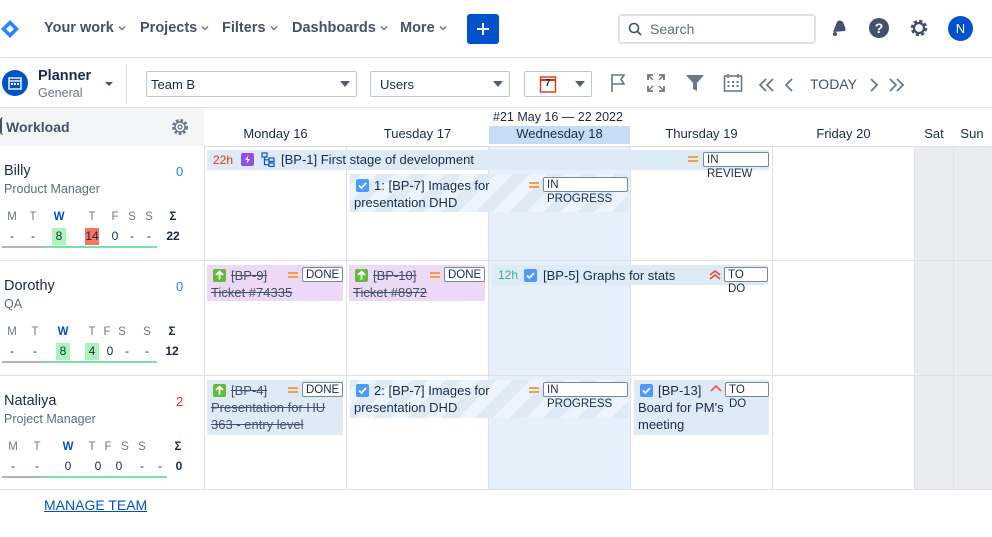 Image resolution: width=992 pixels, height=537 pixels. I want to click on jira-logo-icon, so click(10, 29).